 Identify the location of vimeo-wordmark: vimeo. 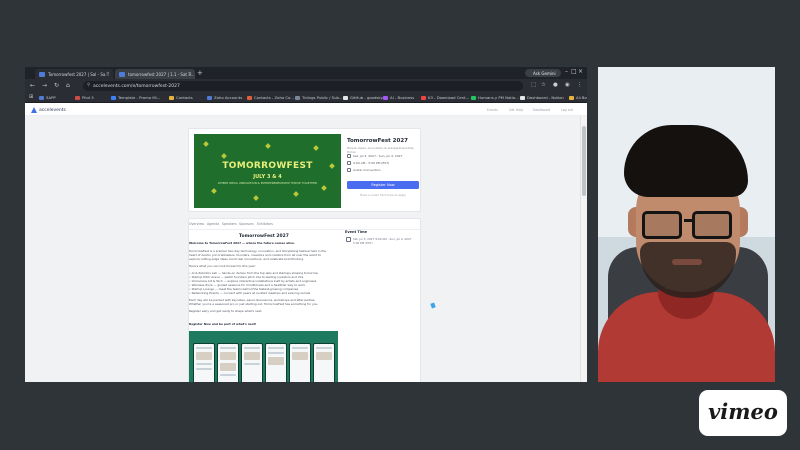
(743, 411).